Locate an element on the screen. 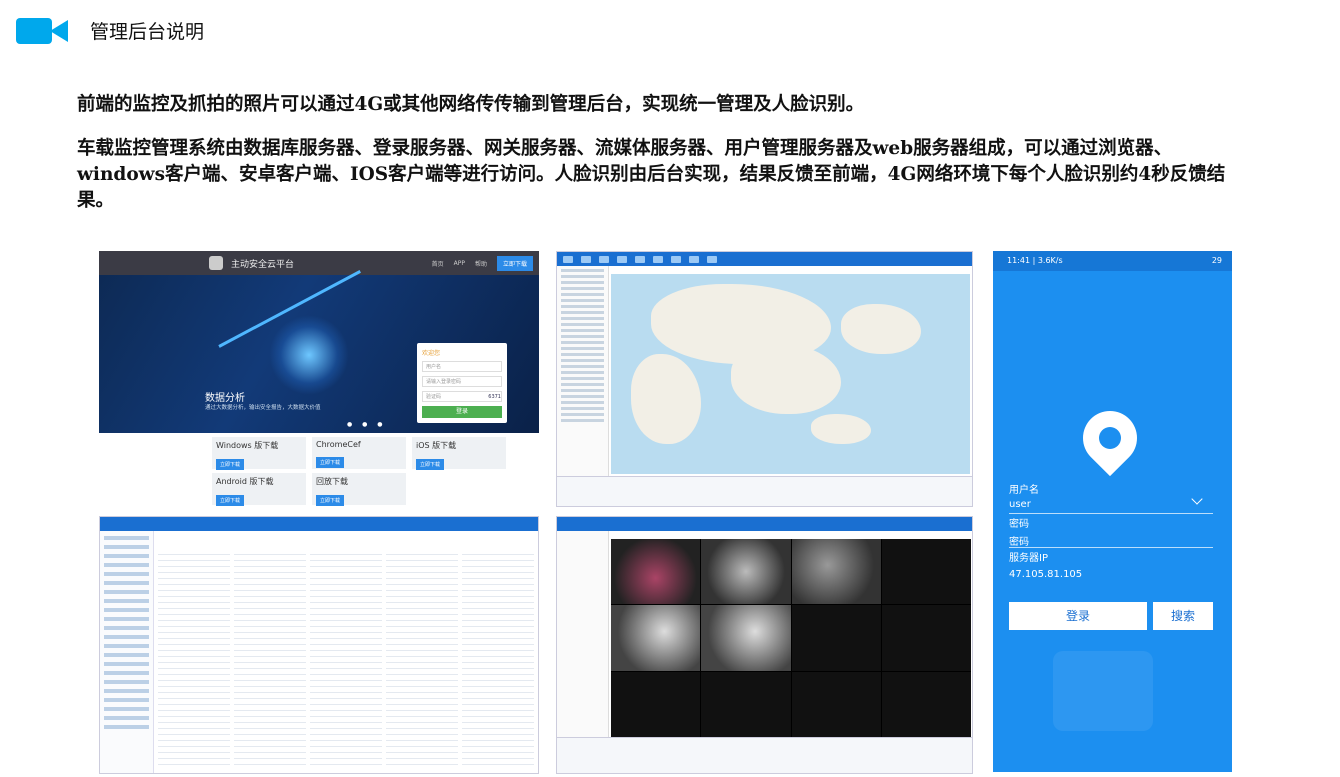  video-monitor-screenshot is located at coordinates (764, 645).